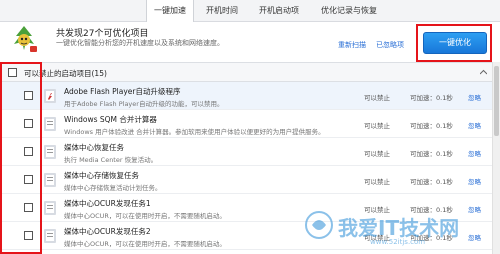  Describe the element at coordinates (398, 242) in the screenshot. I see `watermark-url: www.52itjs.com` at that location.